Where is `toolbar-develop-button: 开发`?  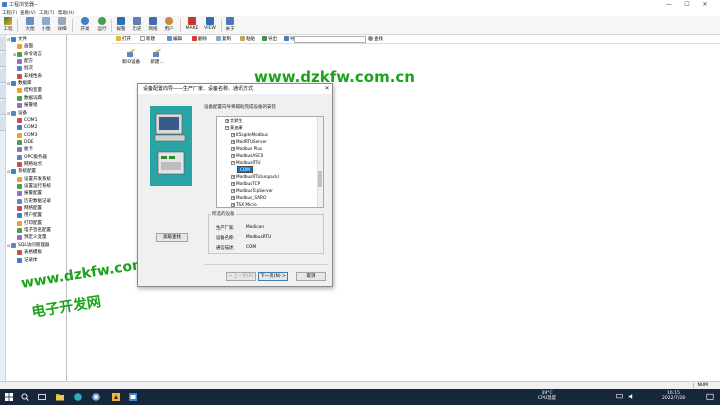
toolbar-develop-button: 开发 is located at coordinates (85, 25).